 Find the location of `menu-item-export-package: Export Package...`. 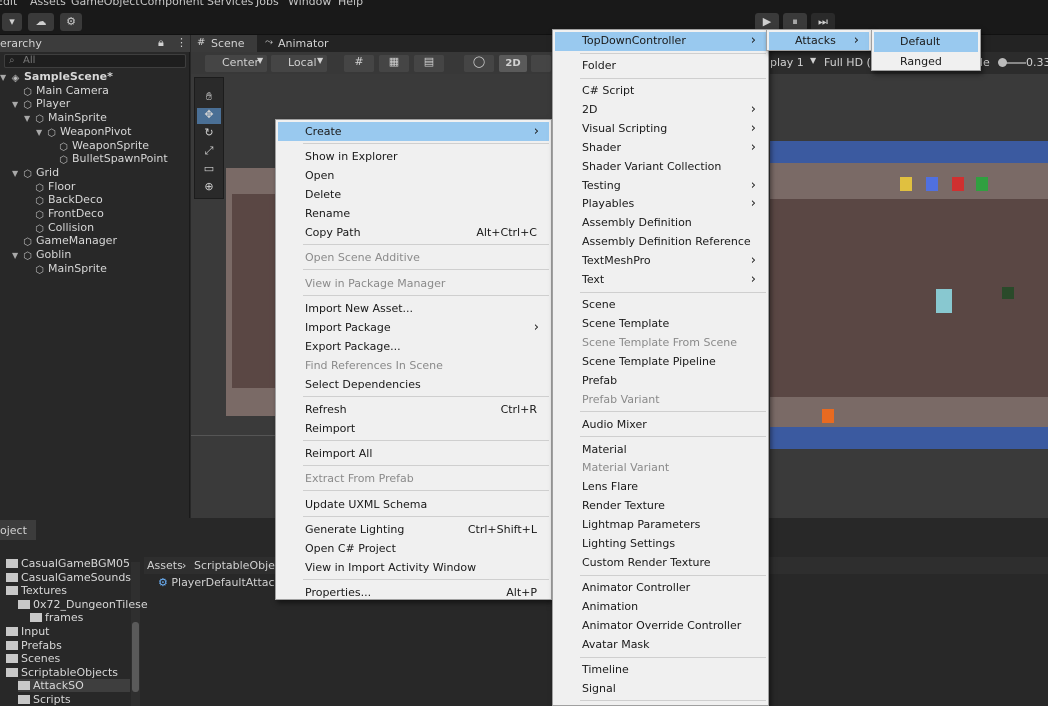

menu-item-export-package: Export Package... is located at coordinates (413, 346).